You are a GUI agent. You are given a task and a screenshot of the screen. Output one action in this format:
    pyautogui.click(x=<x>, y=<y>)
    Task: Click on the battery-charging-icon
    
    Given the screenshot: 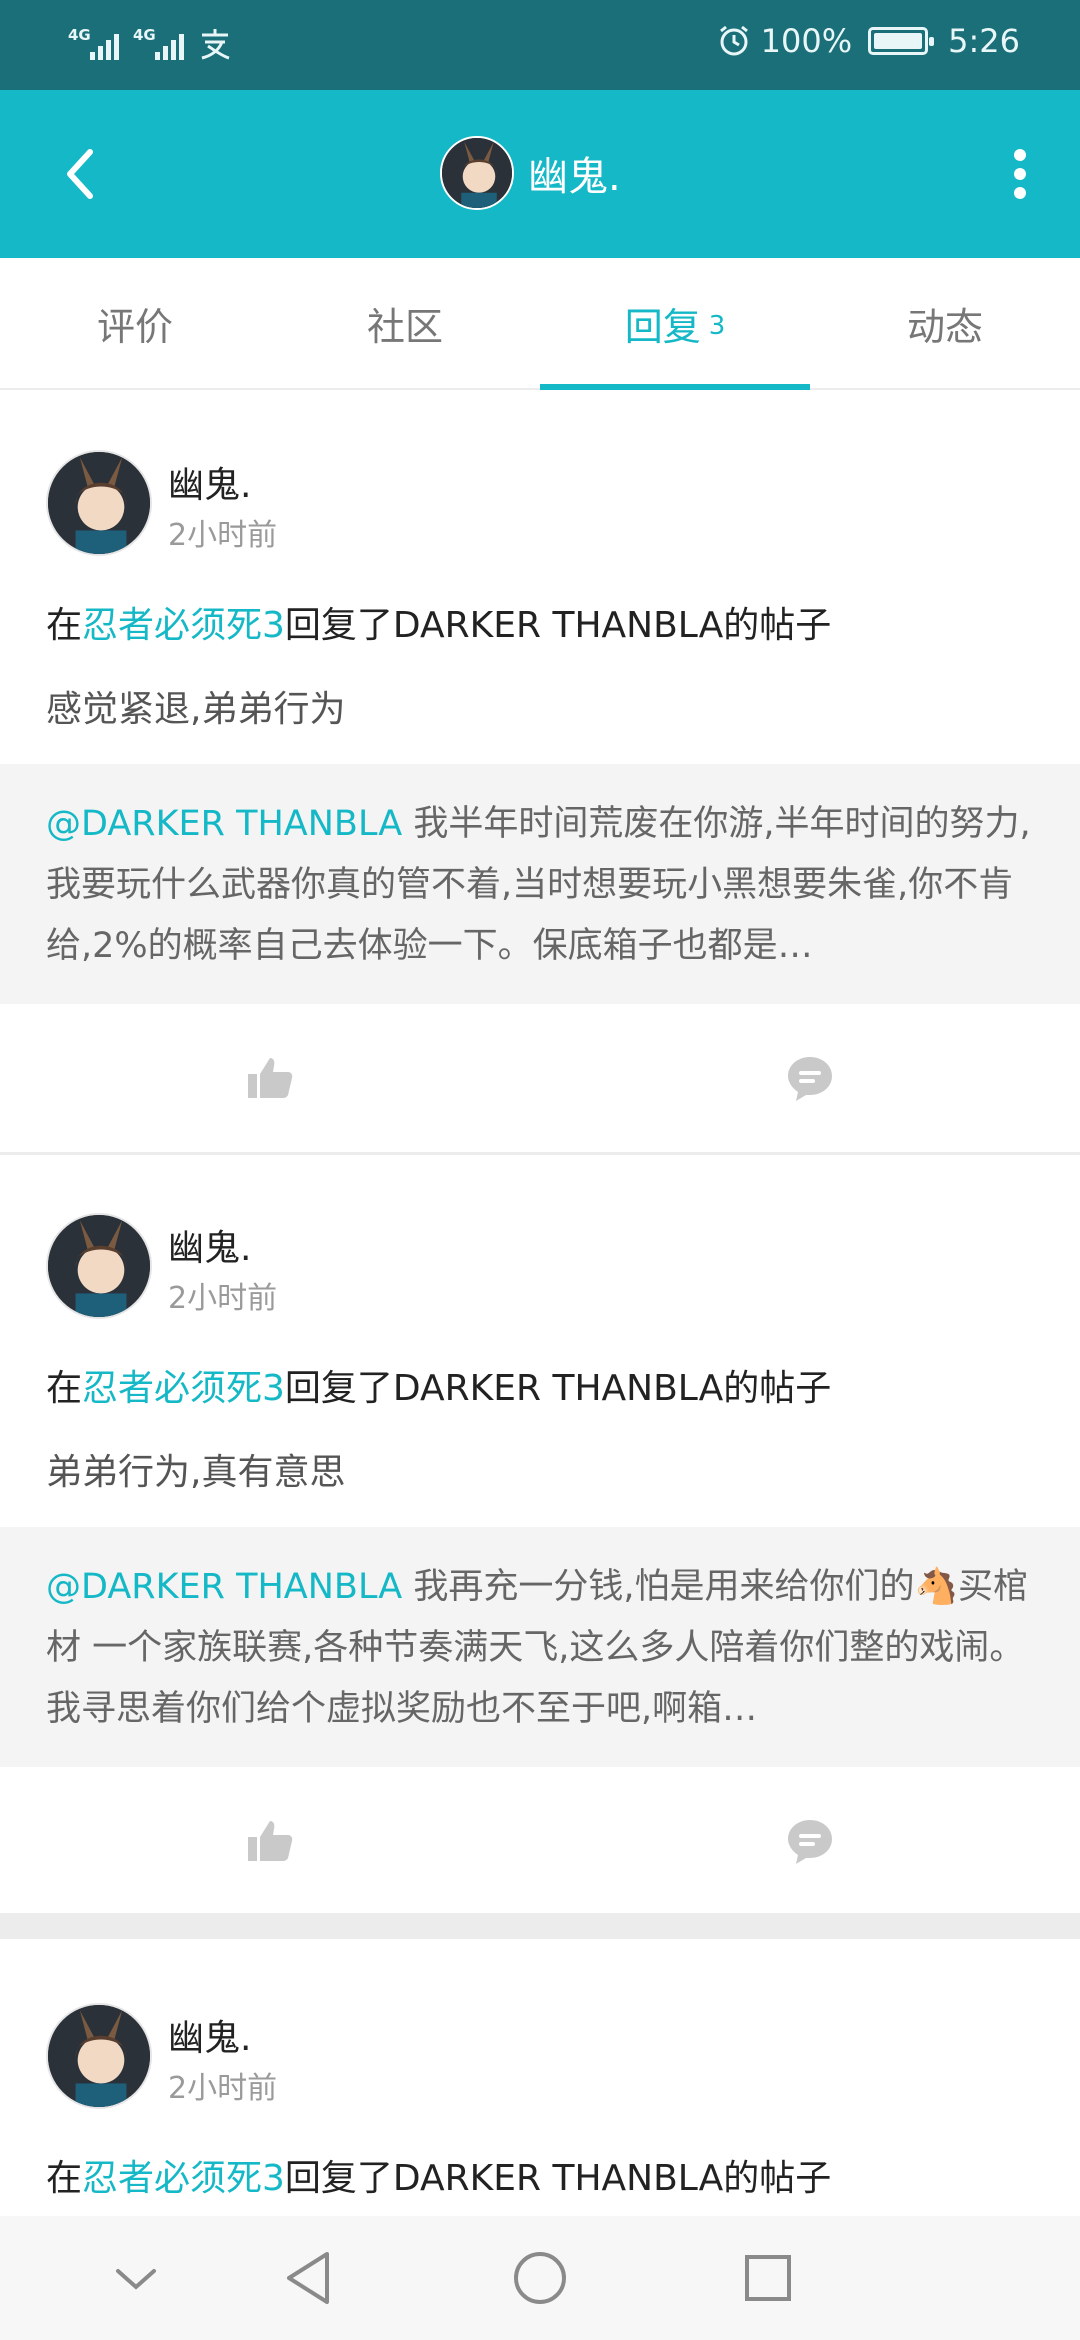 What is the action you would take?
    pyautogui.click(x=901, y=41)
    